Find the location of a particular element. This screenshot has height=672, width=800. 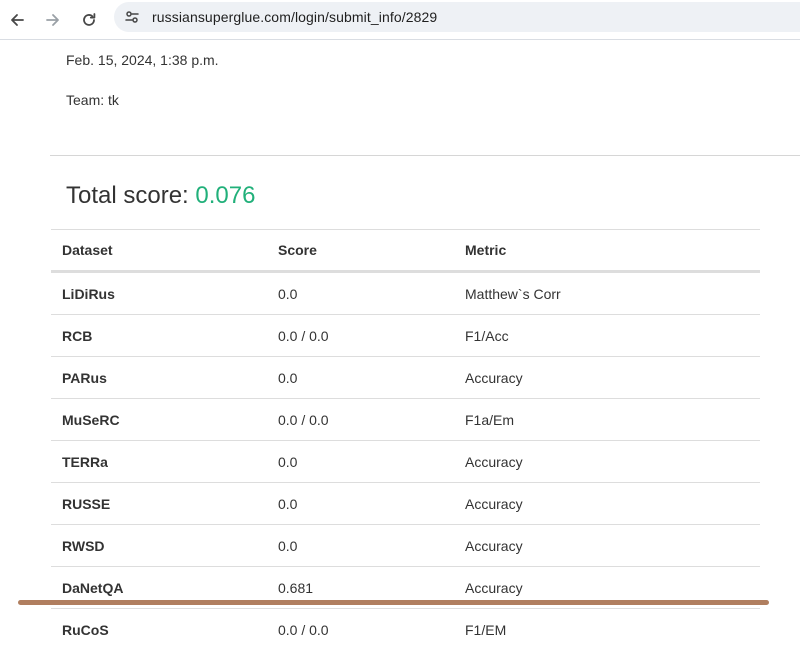

total-score-label: Total score: is located at coordinates (127, 195).